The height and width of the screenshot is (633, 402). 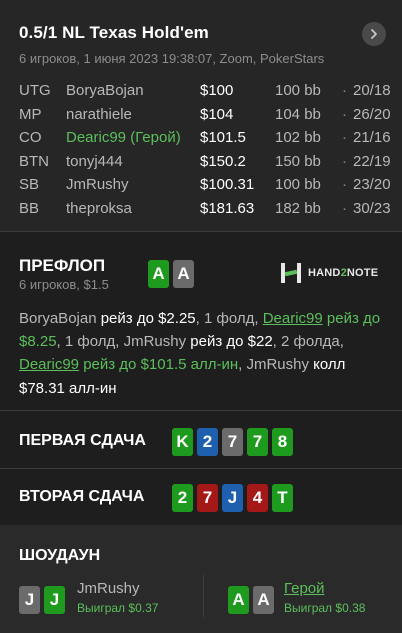 I want to click on player-row: CO Dearic99 (Герой) $101.5 102 bb · 21/16, so click(x=205, y=141).